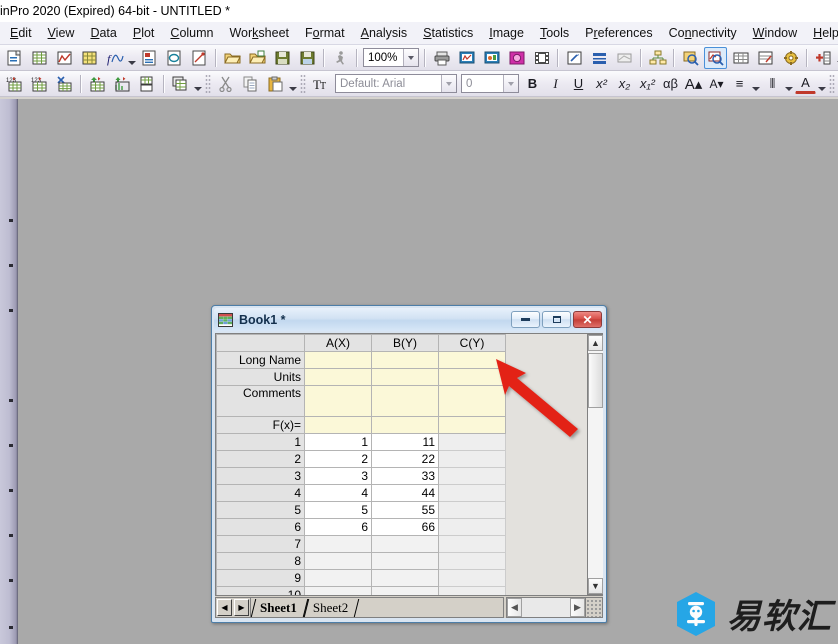 The image size is (838, 644). What do you see at coordinates (822, 84) in the screenshot?
I see `font-color-dropdown-icon` at bounding box center [822, 84].